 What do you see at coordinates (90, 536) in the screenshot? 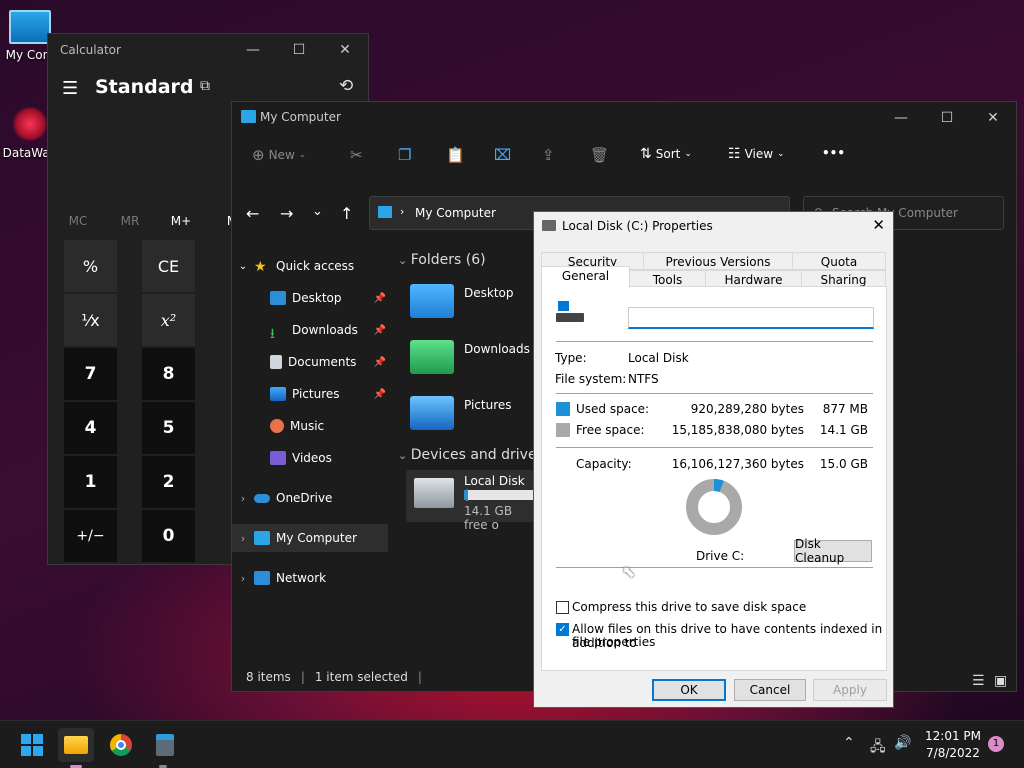
I see `negate-button: +/−` at bounding box center [90, 536].